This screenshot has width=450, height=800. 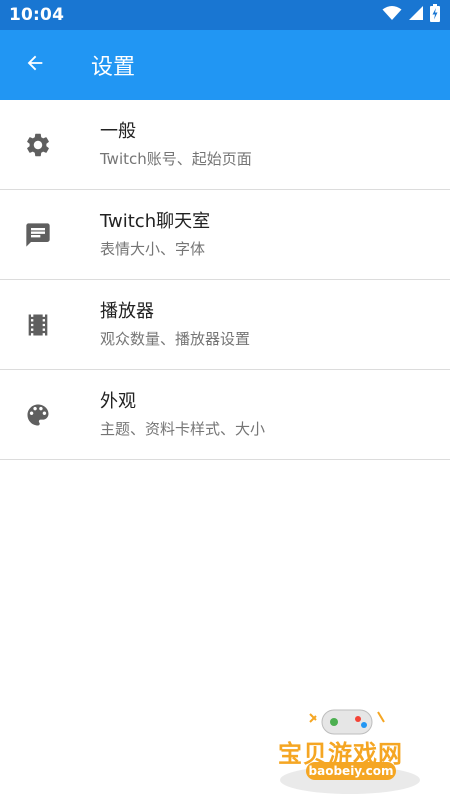 What do you see at coordinates (113, 67) in the screenshot?
I see `page-title: 设置` at bounding box center [113, 67].